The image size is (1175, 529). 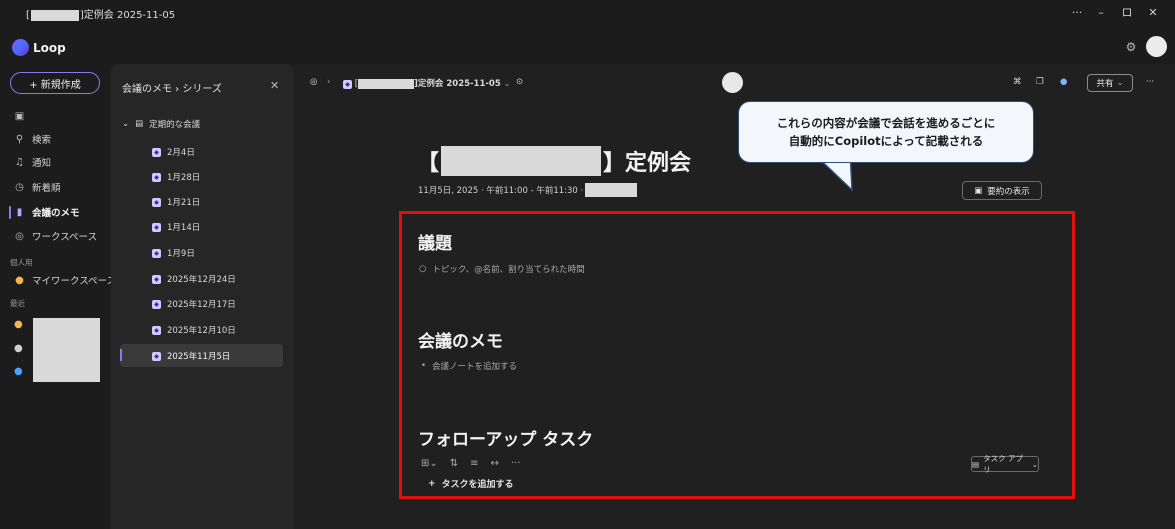 What do you see at coordinates (176, 202) in the screenshot?
I see `tree-item: ◆ 1月21日` at bounding box center [176, 202].